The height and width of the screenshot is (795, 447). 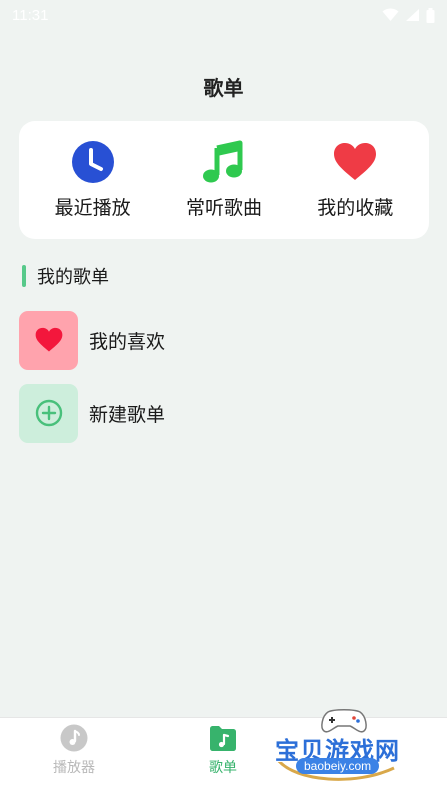 What do you see at coordinates (412, 15) in the screenshot?
I see `signal-icon` at bounding box center [412, 15].